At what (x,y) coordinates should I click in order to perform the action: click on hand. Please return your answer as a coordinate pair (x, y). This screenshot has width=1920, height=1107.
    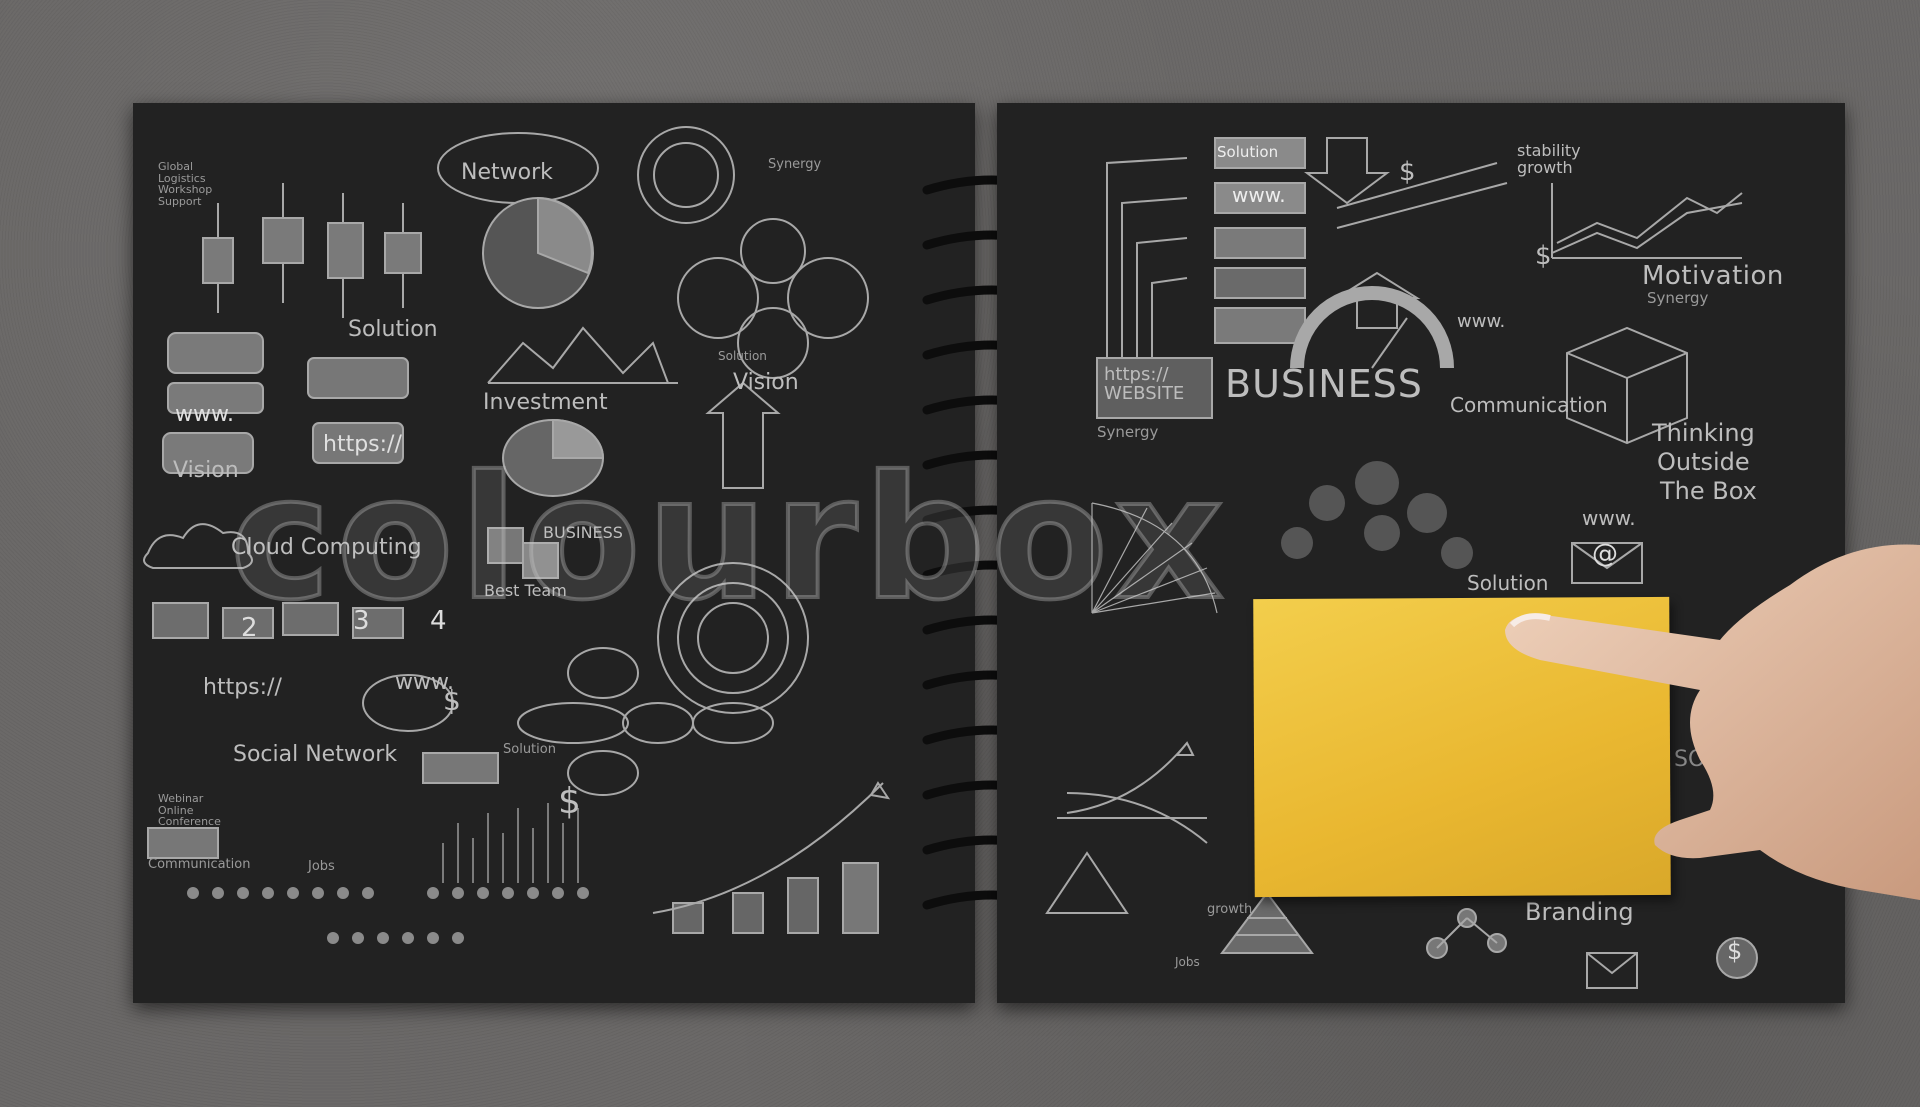
    Looking at the image, I should click on (1712, 722).